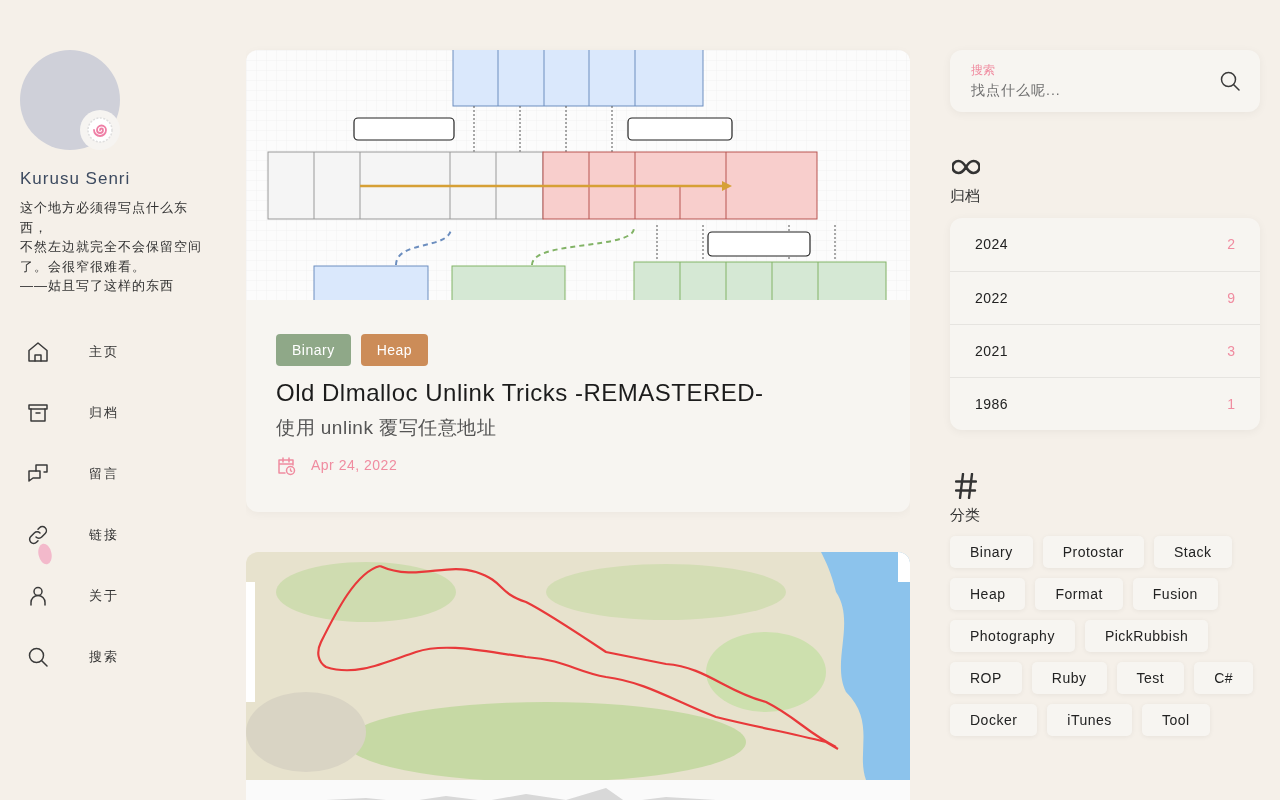 This screenshot has width=1280, height=800. I want to click on category-tag: Protostar, so click(1093, 552).